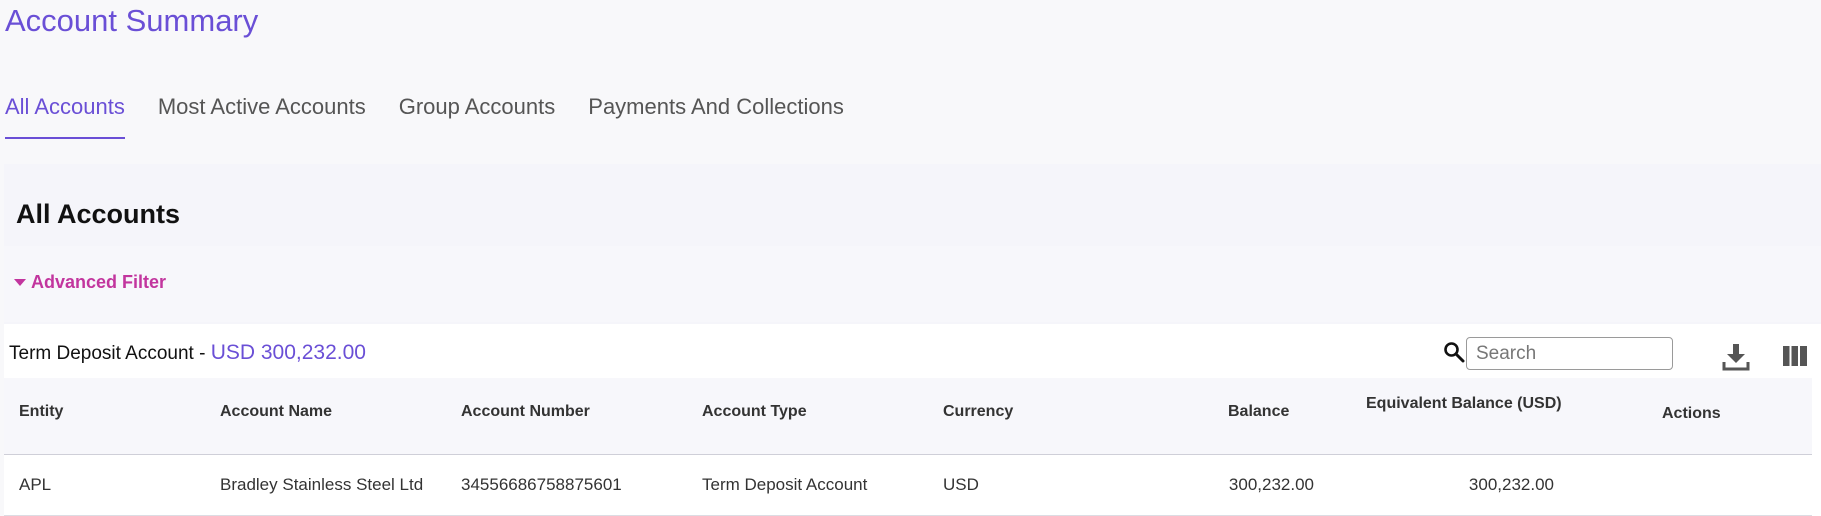 This screenshot has height=516, width=1821. I want to click on account-type-label: Term Deposit Account -, so click(110, 353).